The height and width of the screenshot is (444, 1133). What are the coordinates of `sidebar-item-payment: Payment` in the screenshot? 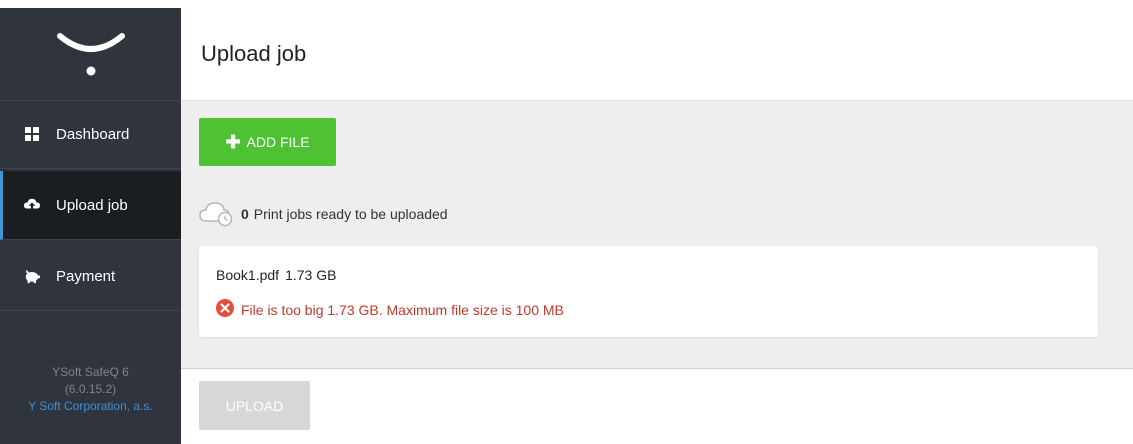 It's located at (90, 276).